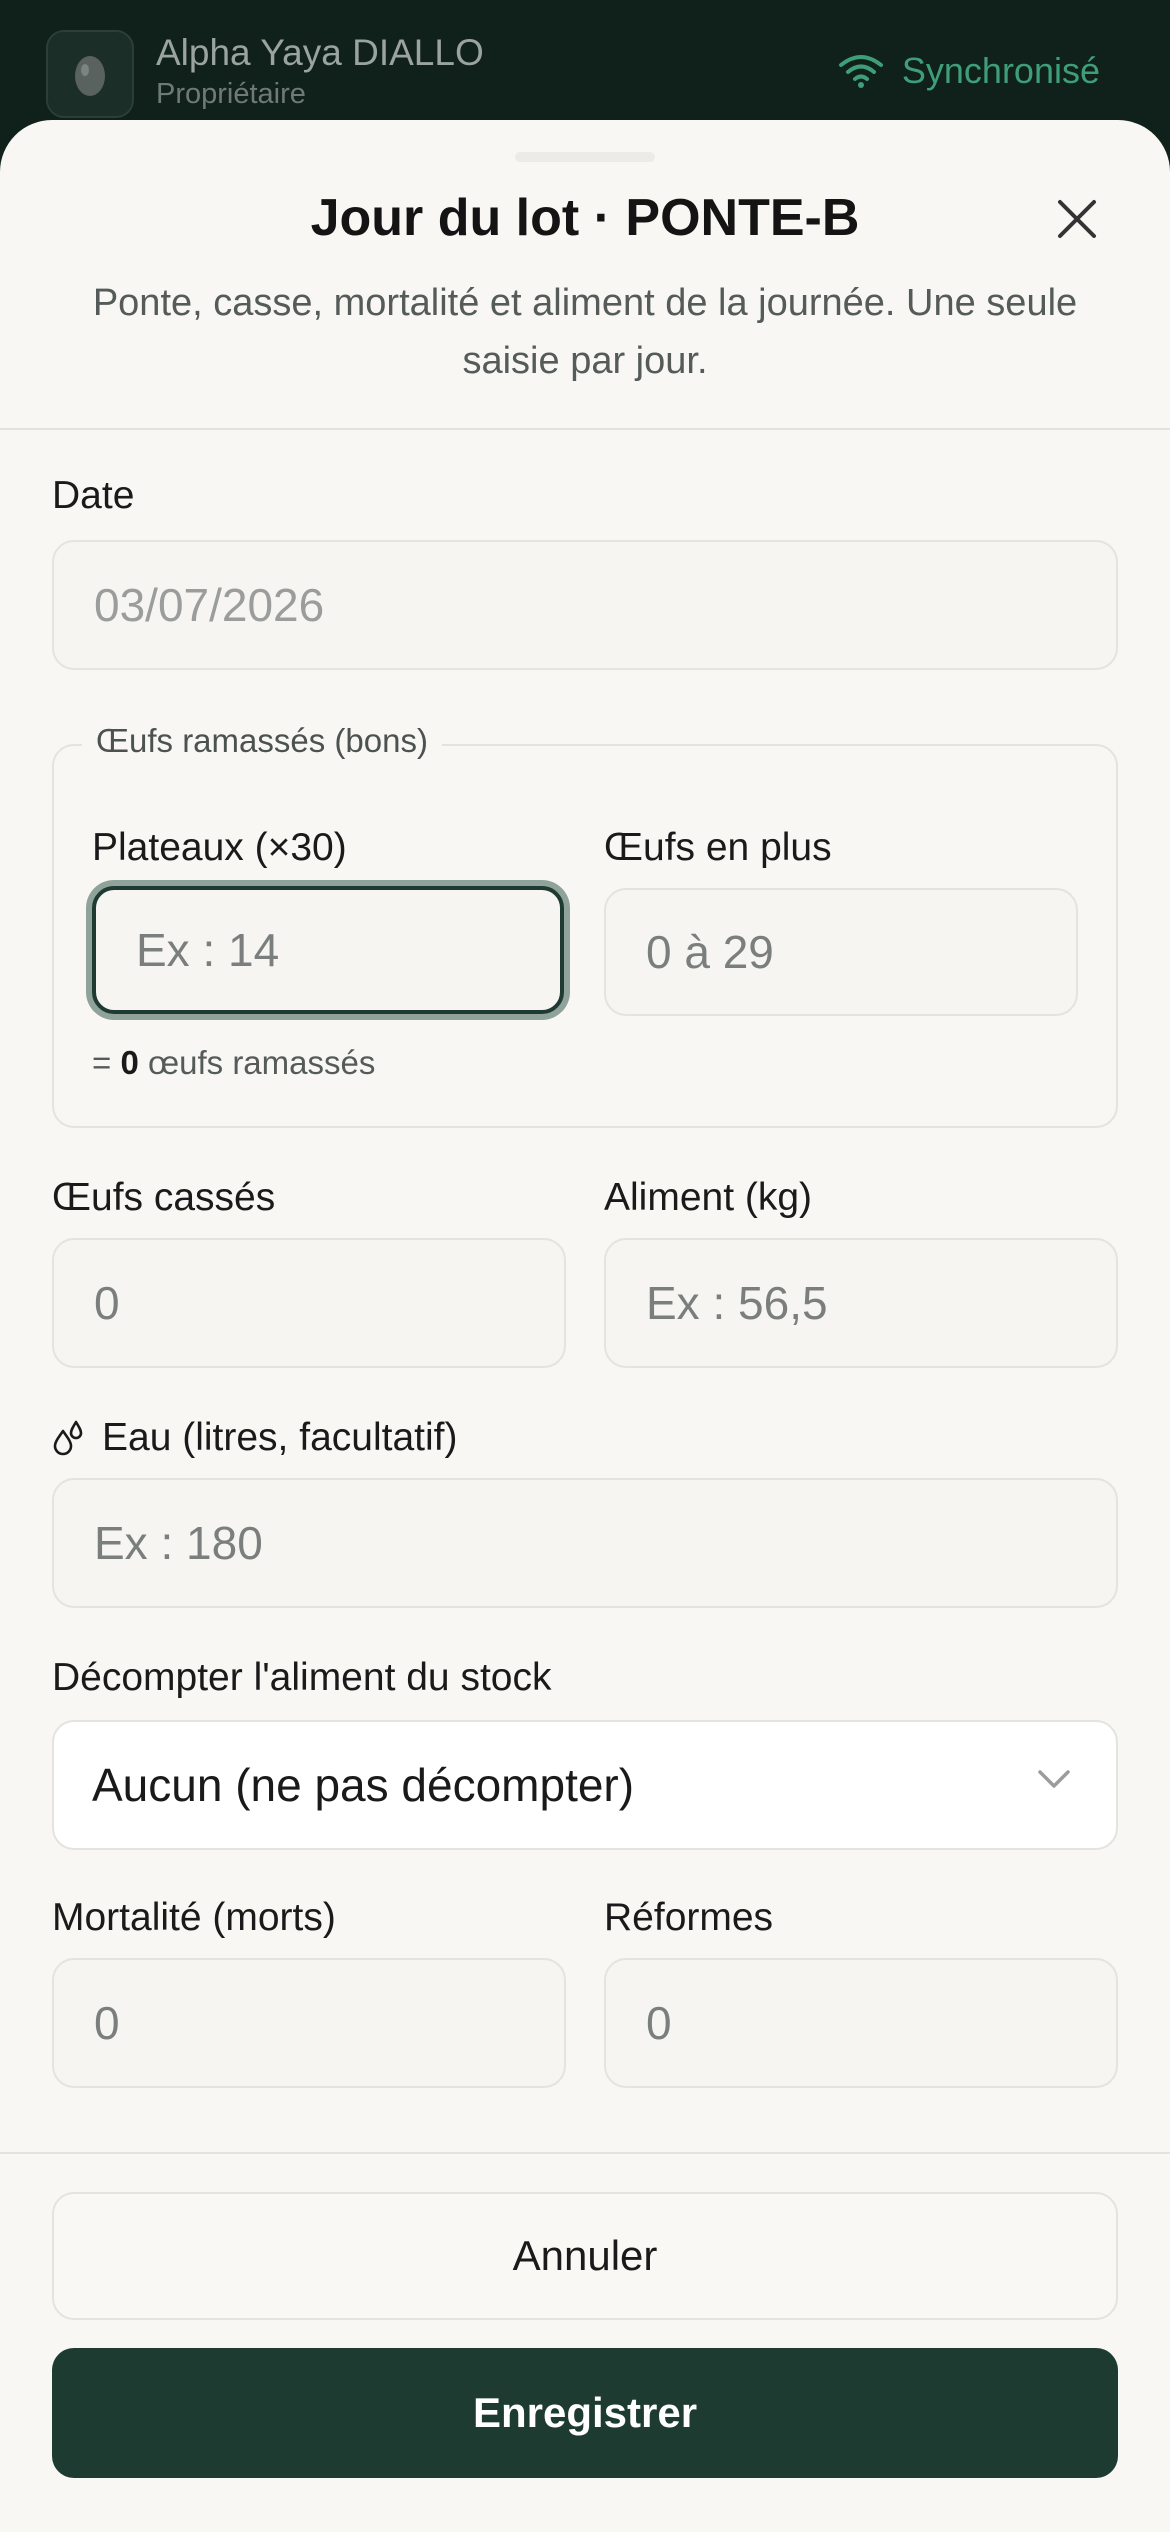 The width and height of the screenshot is (1170, 2532). What do you see at coordinates (718, 847) in the screenshot?
I see `extra-eggs-label: Œufs en plus` at bounding box center [718, 847].